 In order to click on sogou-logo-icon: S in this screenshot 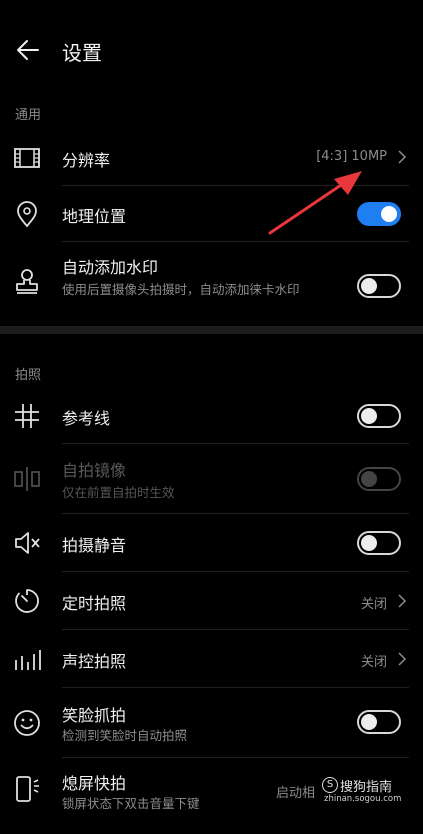, I will do `click(330, 785)`.